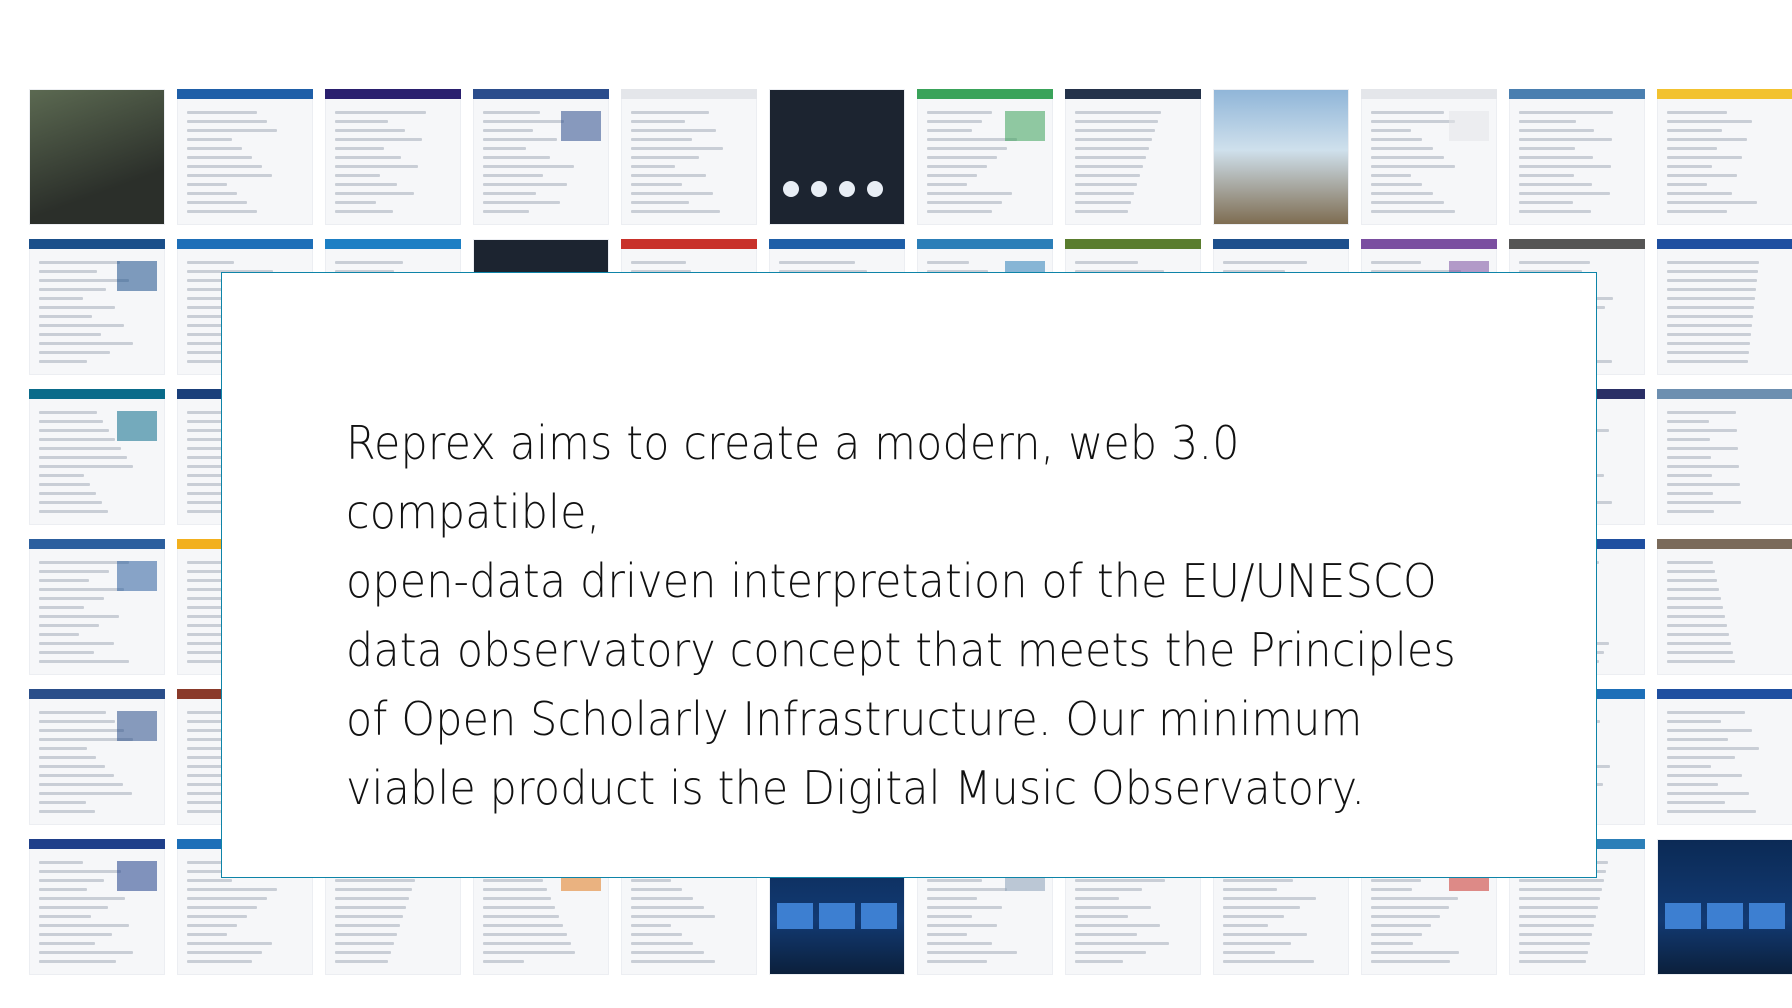  I want to click on thumbnail-card, so click(795, 916).